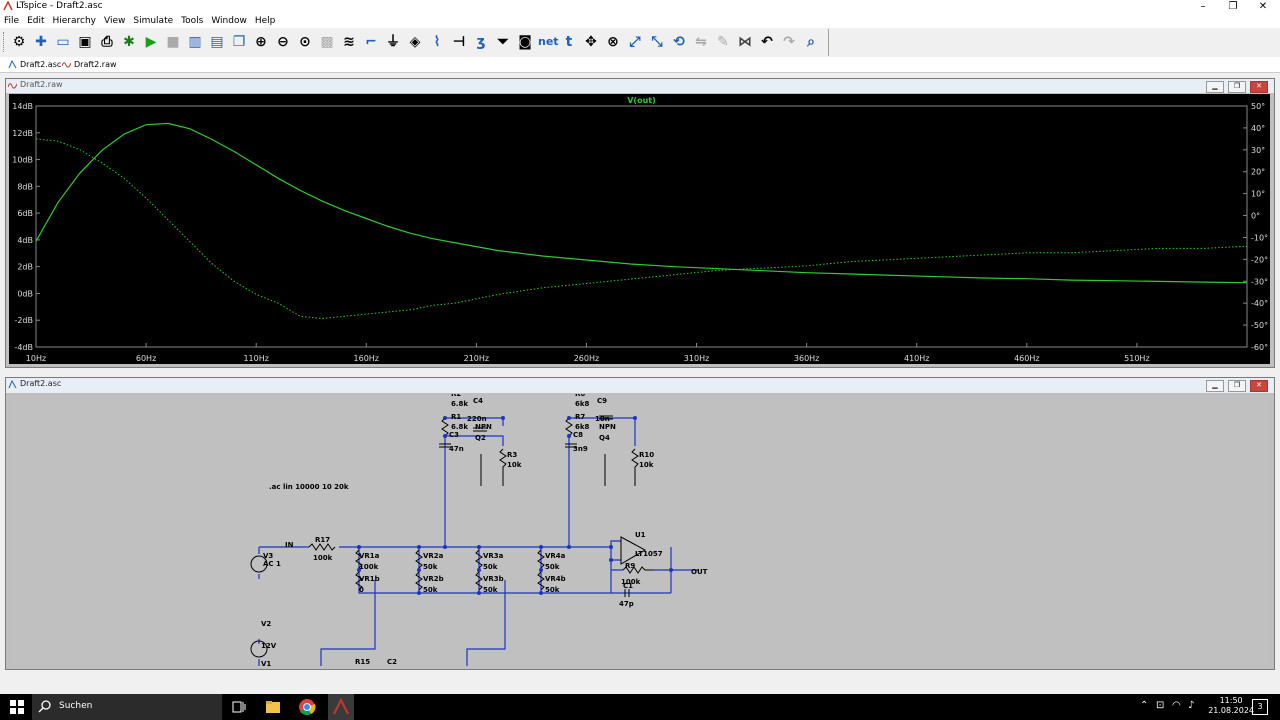  I want to click on label-c2: C2, so click(392, 662).